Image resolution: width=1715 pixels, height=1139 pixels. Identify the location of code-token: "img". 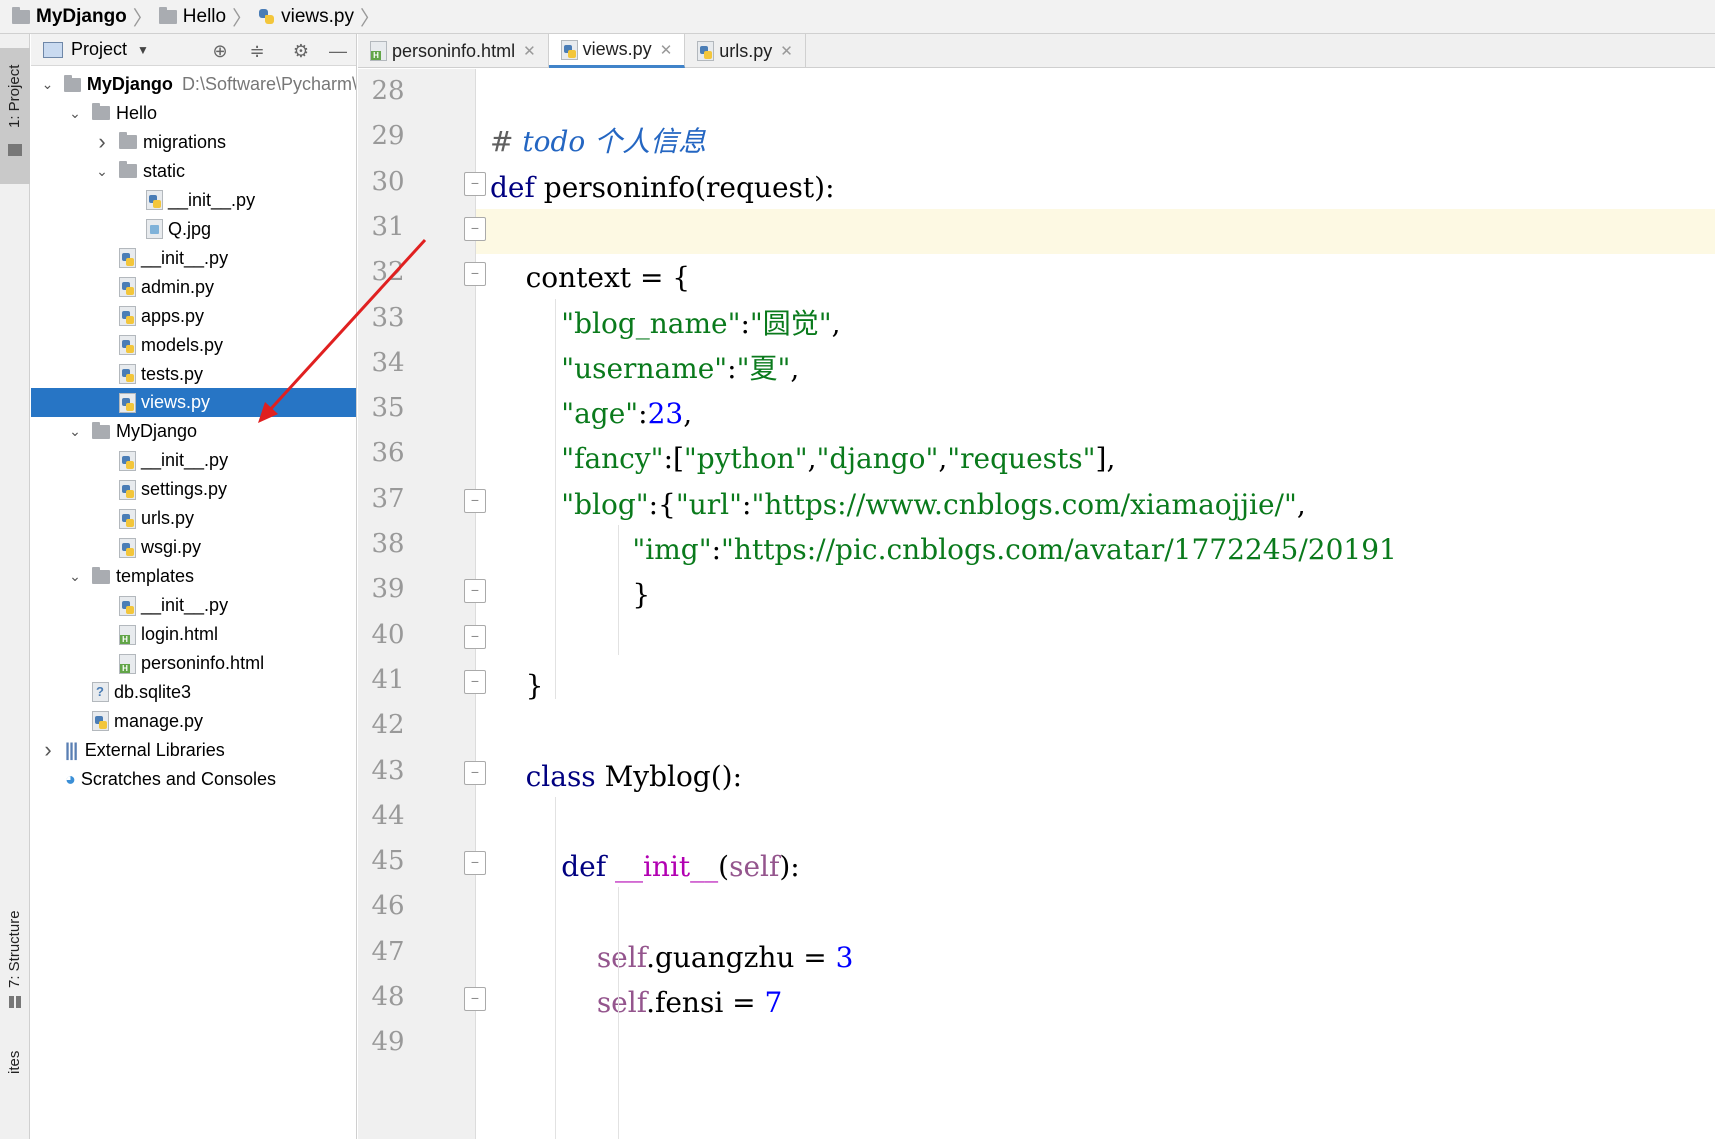
(672, 549).